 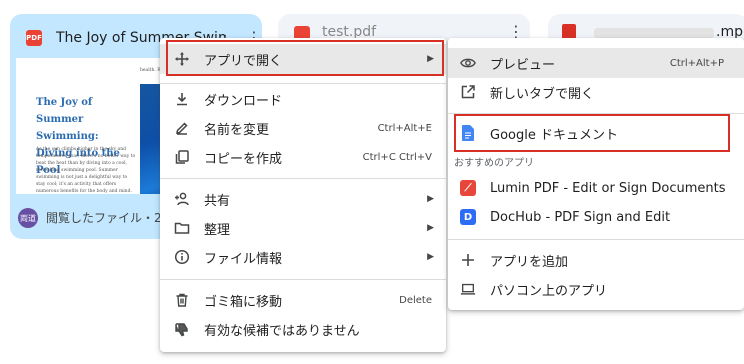 What do you see at coordinates (494, 163) in the screenshot?
I see `suggested-apps-heading: おすすめのアプリ` at bounding box center [494, 163].